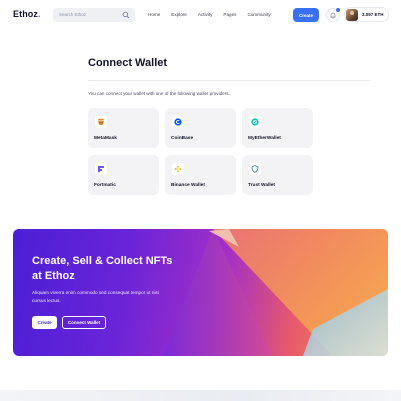  I want to click on wallet-card-metamask: MetaMask, so click(123, 128).